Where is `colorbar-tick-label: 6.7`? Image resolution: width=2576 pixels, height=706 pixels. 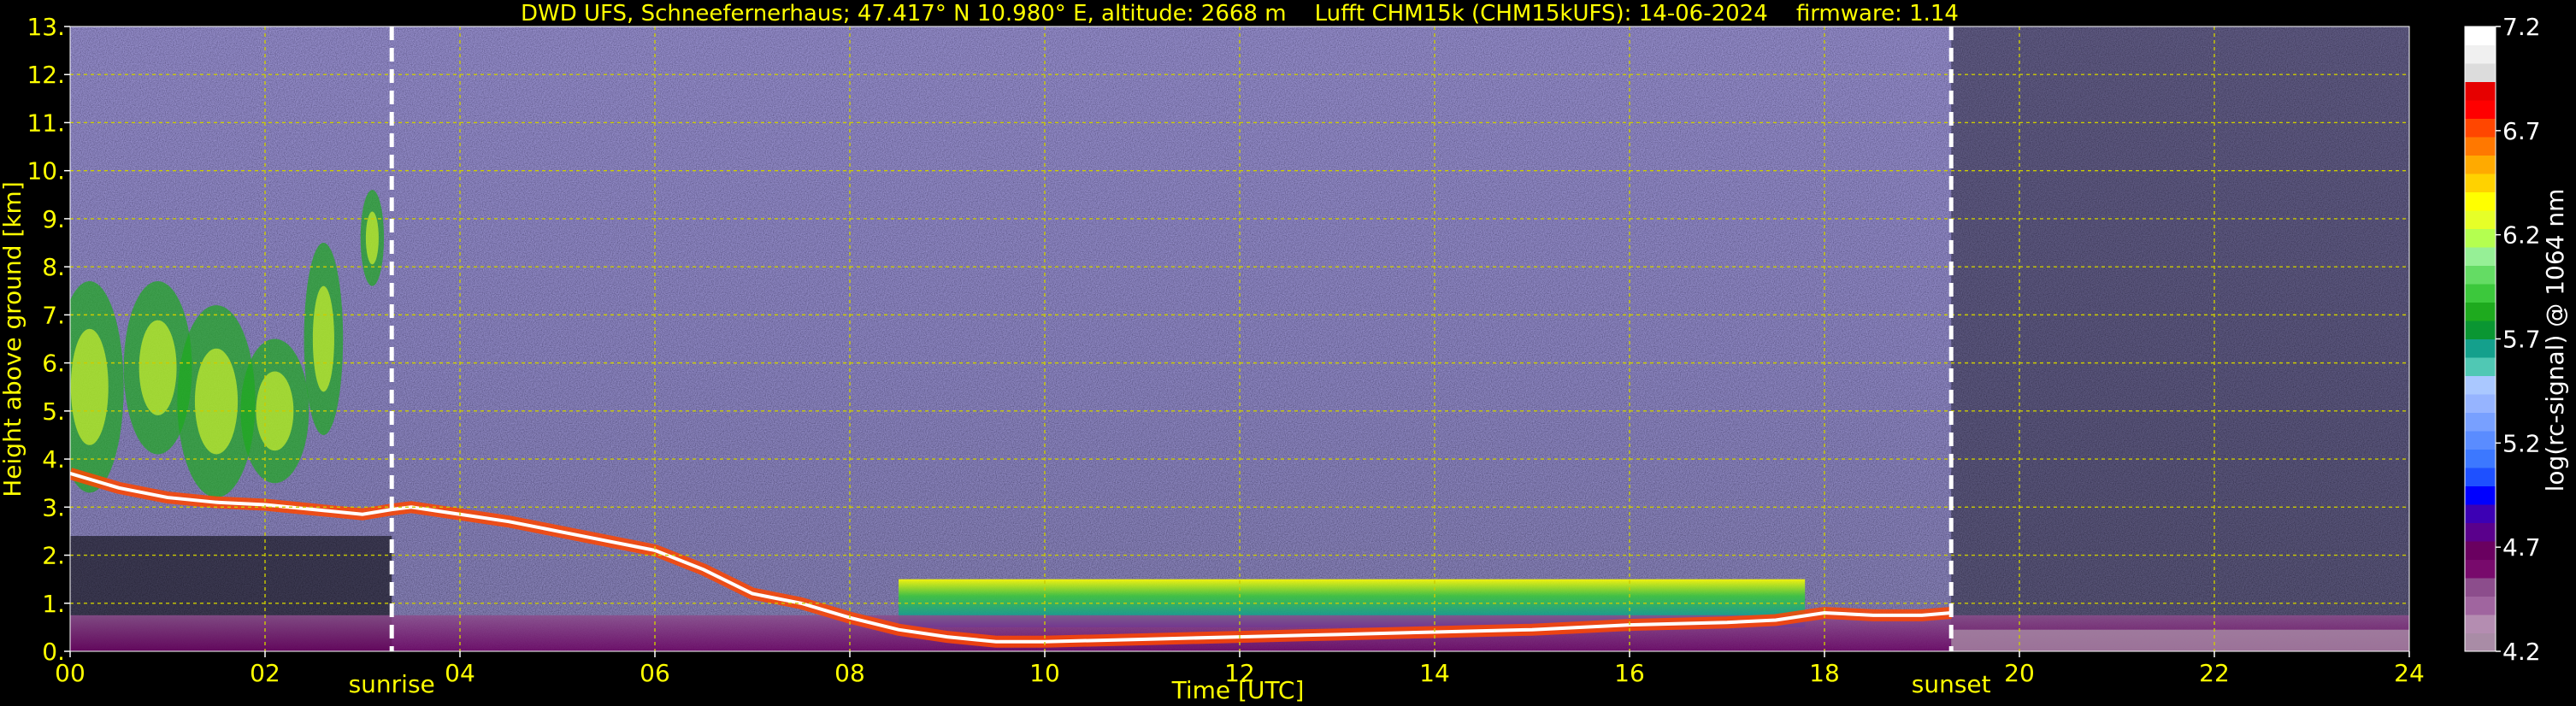
colorbar-tick-label: 6.7 is located at coordinates (2521, 131).